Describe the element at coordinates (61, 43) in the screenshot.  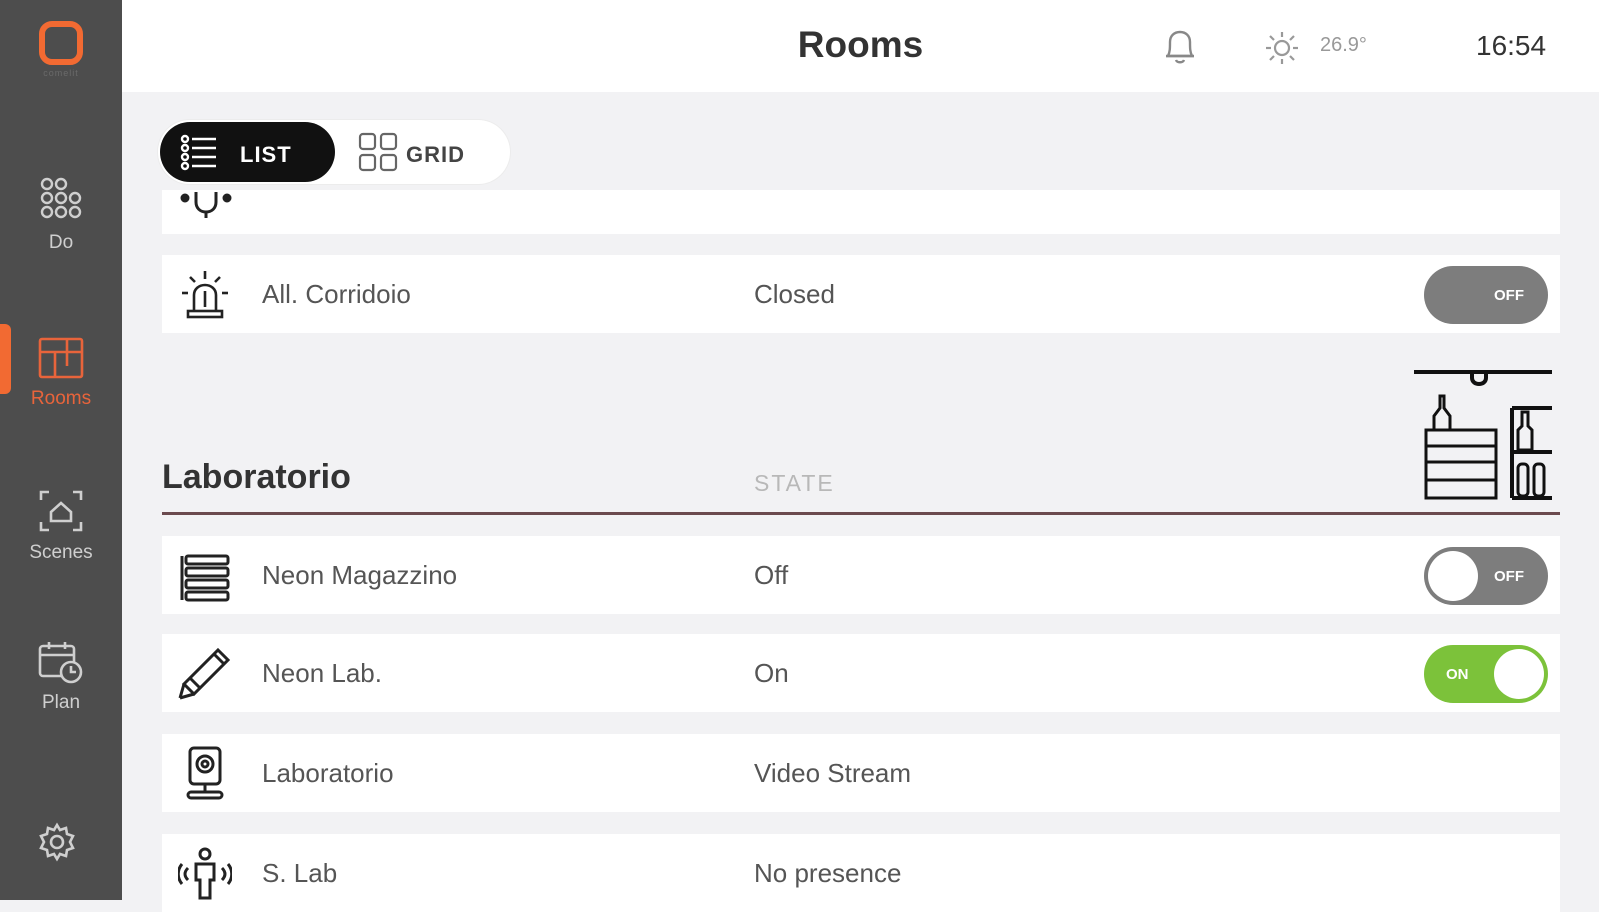
I see `comelit-logo-icon` at that location.